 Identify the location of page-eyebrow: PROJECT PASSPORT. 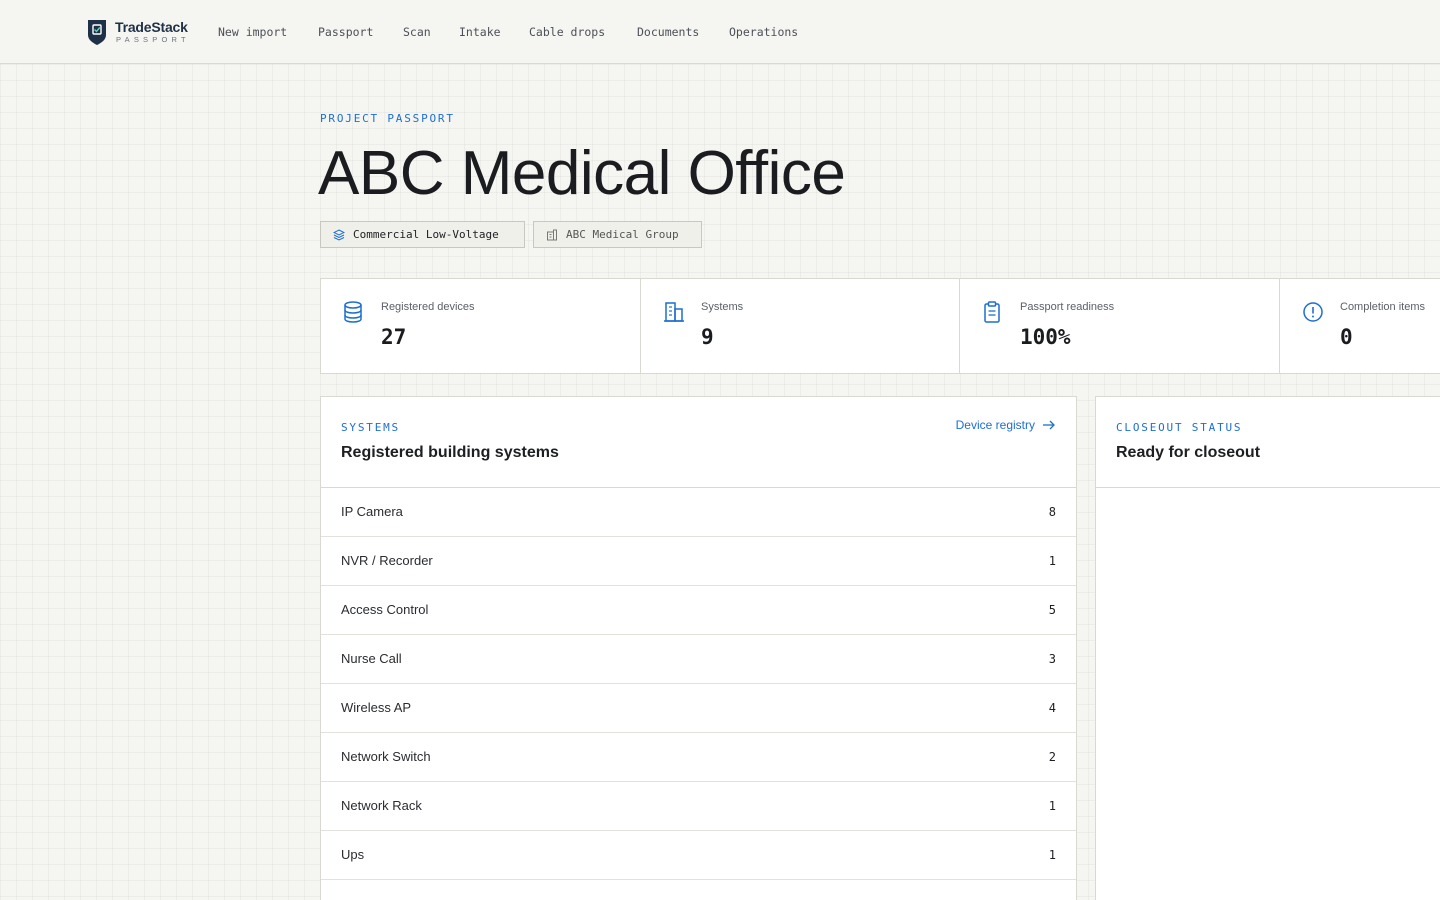
(387, 118).